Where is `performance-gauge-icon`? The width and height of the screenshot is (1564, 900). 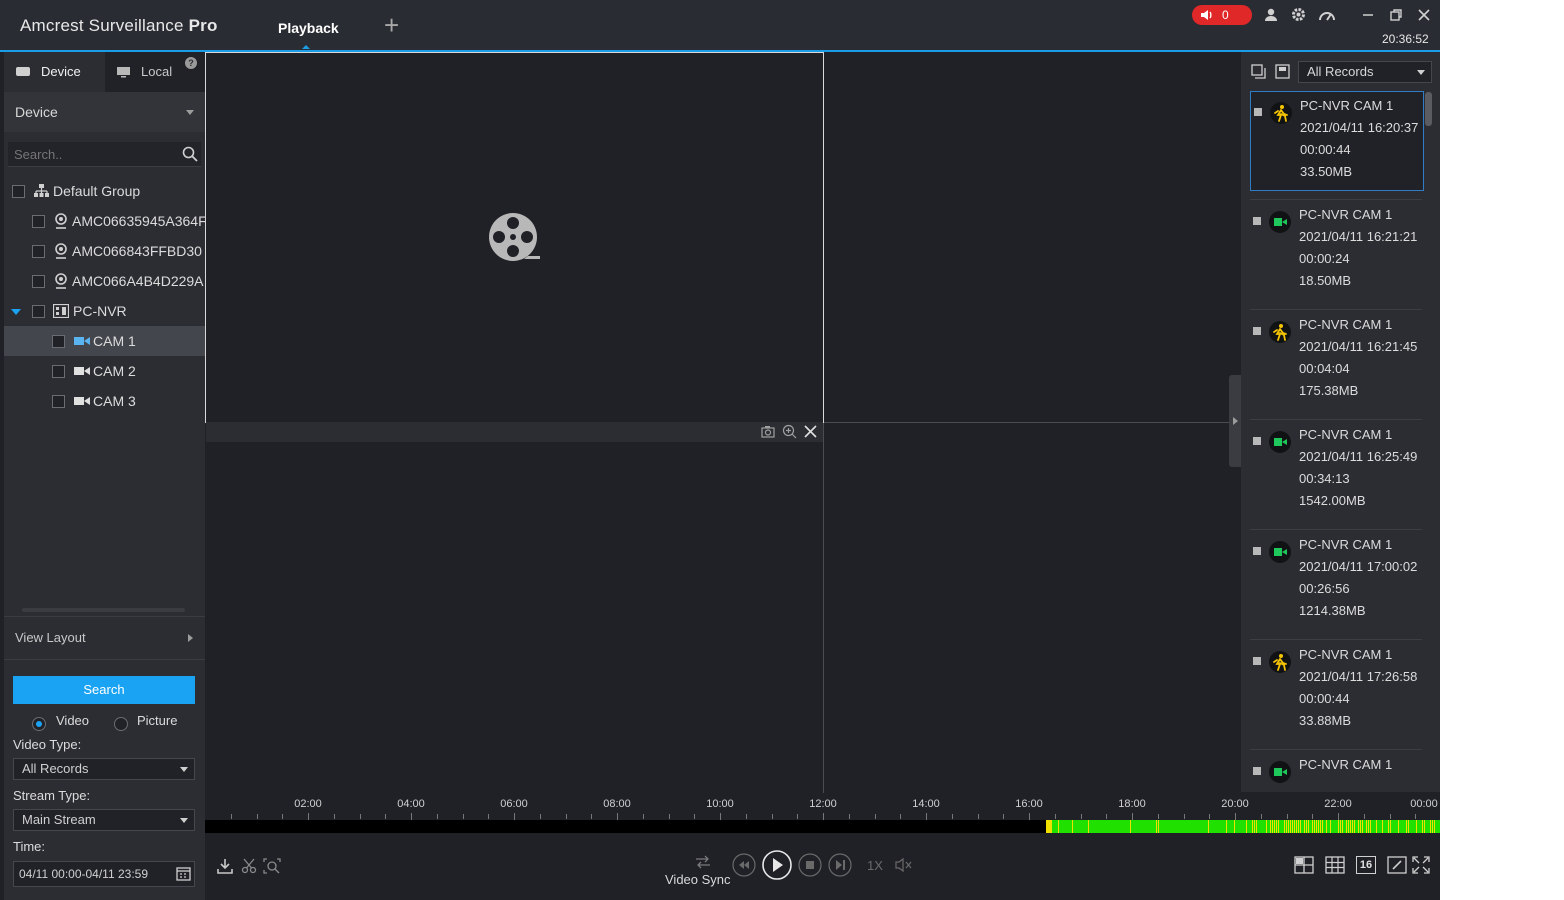
performance-gauge-icon is located at coordinates (1327, 15).